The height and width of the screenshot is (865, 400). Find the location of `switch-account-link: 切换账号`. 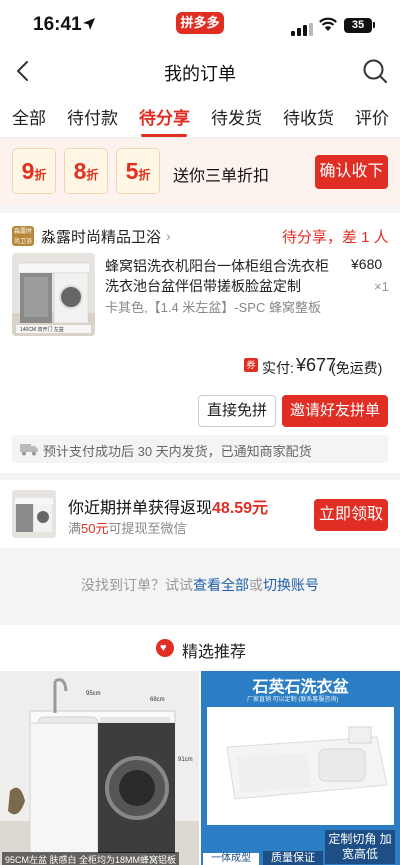

switch-account-link: 切换账号 is located at coordinates (291, 585).